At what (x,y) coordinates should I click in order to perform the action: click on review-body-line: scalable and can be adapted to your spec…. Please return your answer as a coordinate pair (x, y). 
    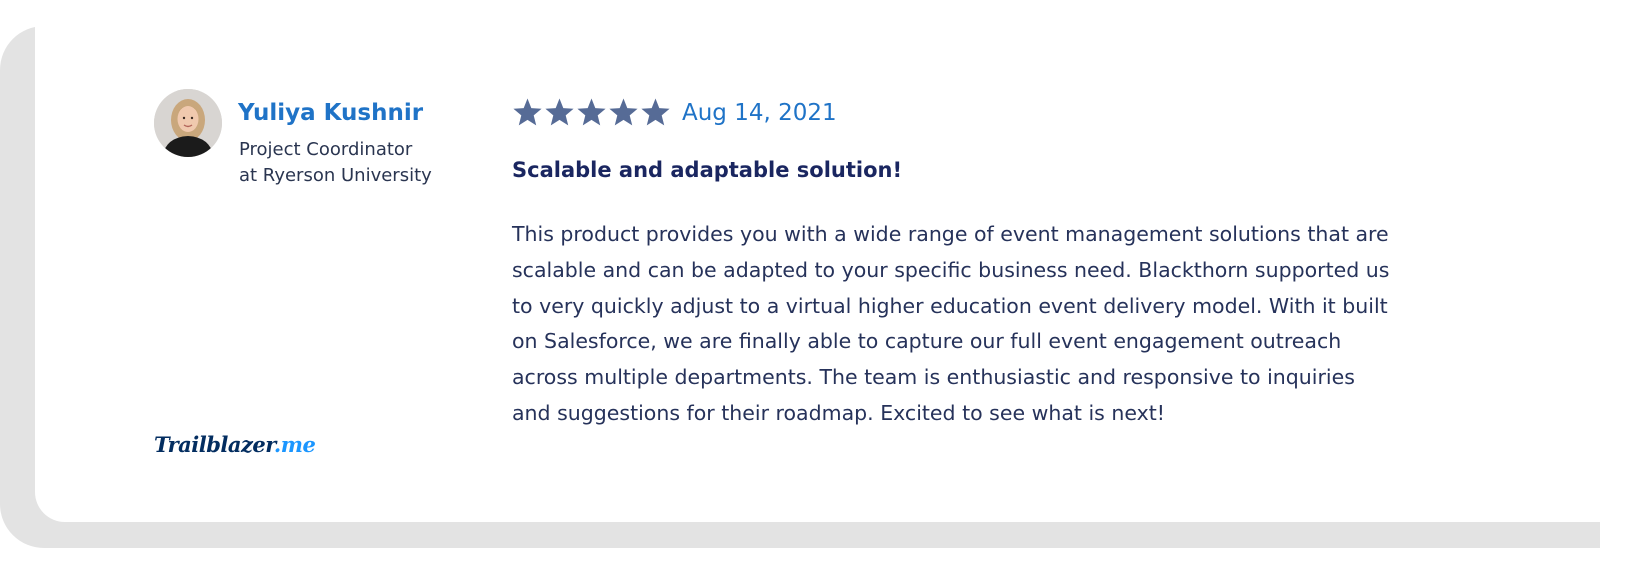
    Looking at the image, I should click on (951, 269).